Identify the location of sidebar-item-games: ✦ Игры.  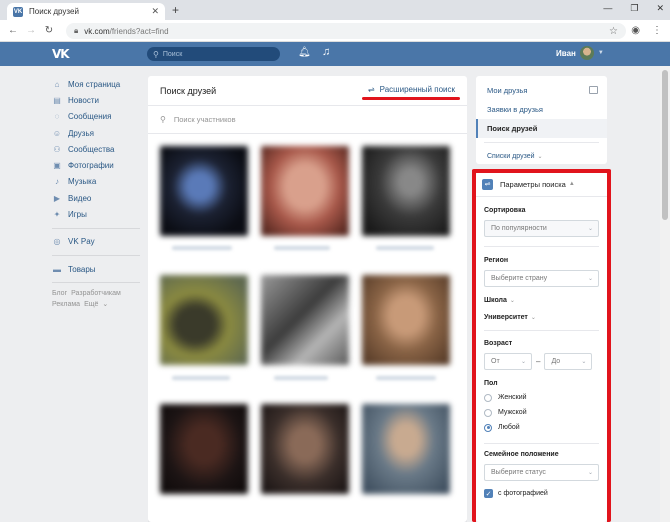
(99, 214).